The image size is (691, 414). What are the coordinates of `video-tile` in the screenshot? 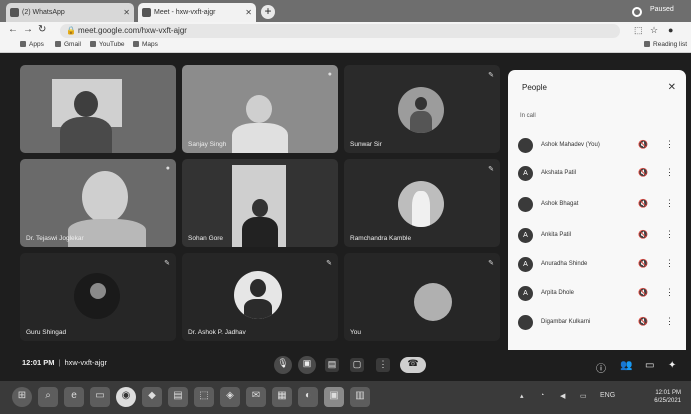 It's located at (98, 109).